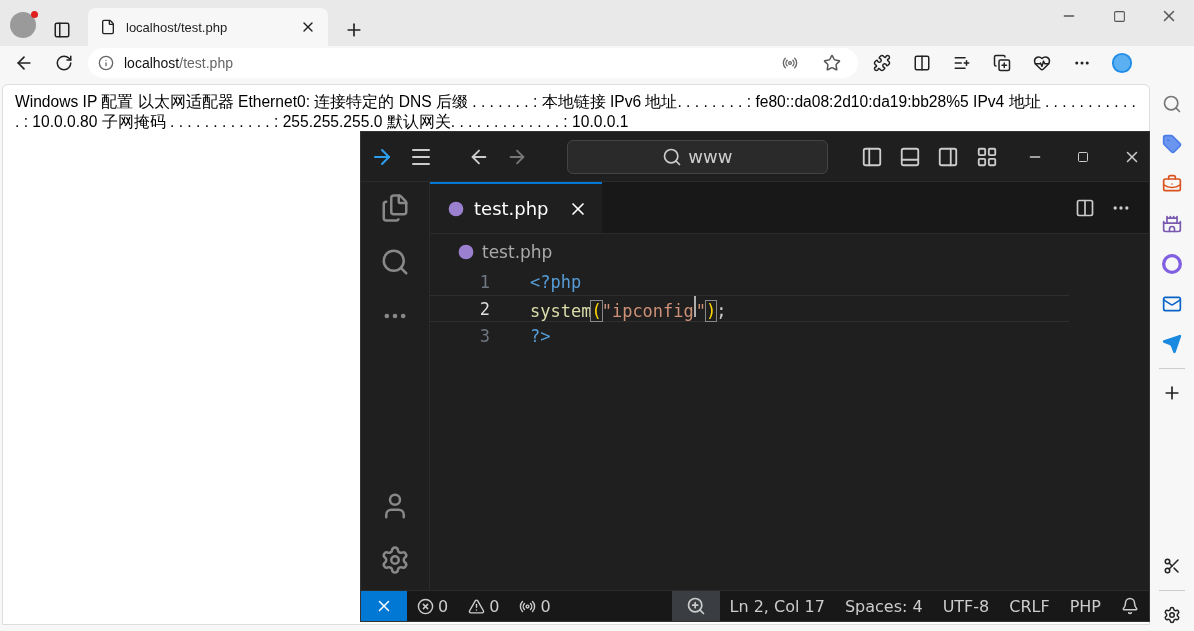 The height and width of the screenshot is (631, 1194). I want to click on notification-dot, so click(34, 14).